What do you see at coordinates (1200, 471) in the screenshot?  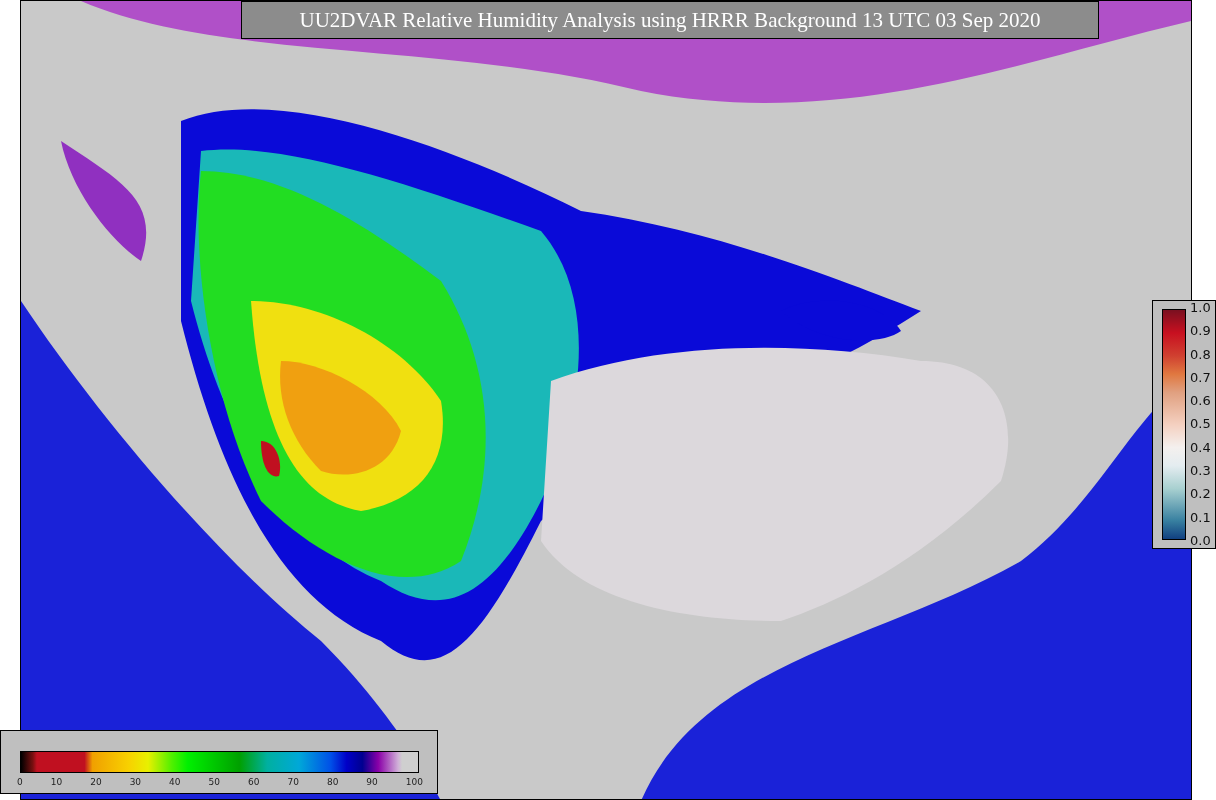 I see `tick-label: 0.3` at bounding box center [1200, 471].